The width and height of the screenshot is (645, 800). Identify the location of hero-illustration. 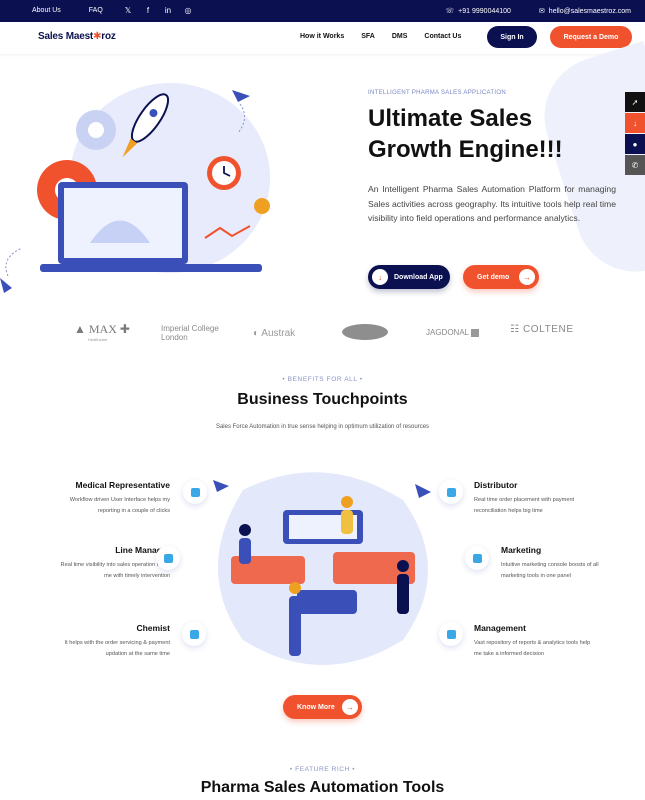
(135, 188).